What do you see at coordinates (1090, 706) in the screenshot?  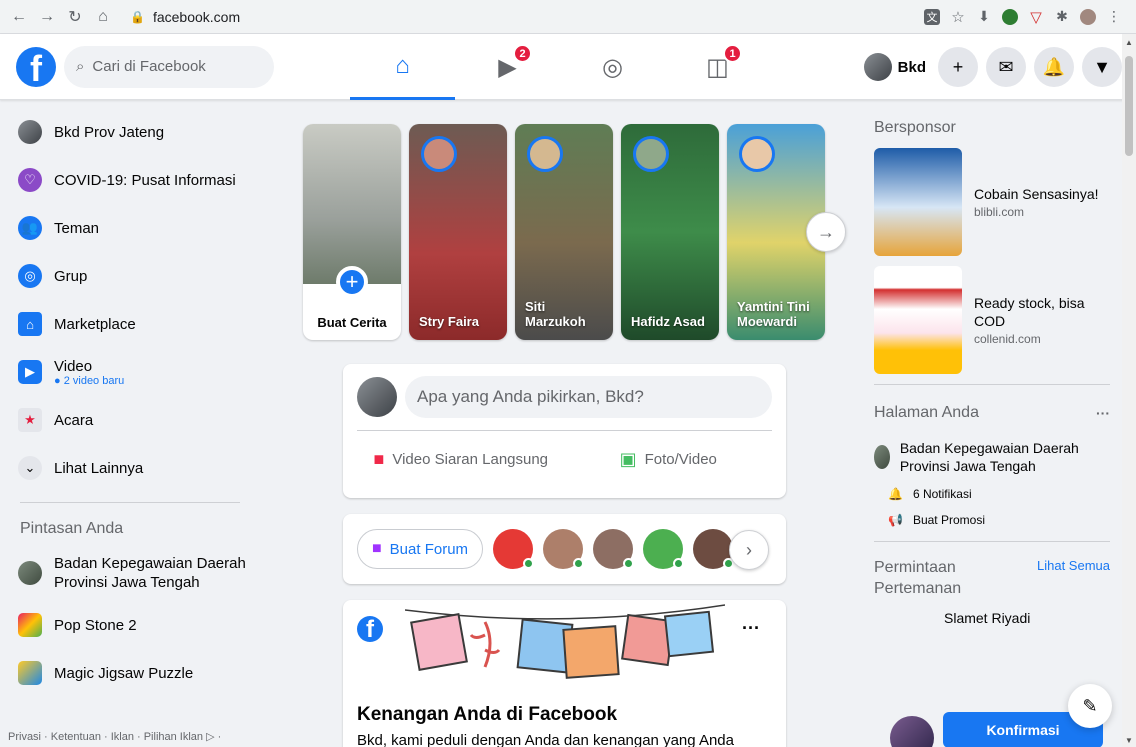 I see `new-message-button: ✎` at bounding box center [1090, 706].